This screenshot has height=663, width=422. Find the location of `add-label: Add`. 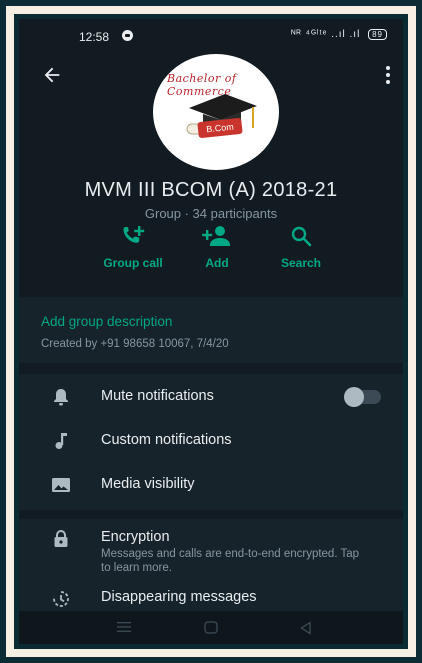

add-label: Add is located at coordinates (217, 263).